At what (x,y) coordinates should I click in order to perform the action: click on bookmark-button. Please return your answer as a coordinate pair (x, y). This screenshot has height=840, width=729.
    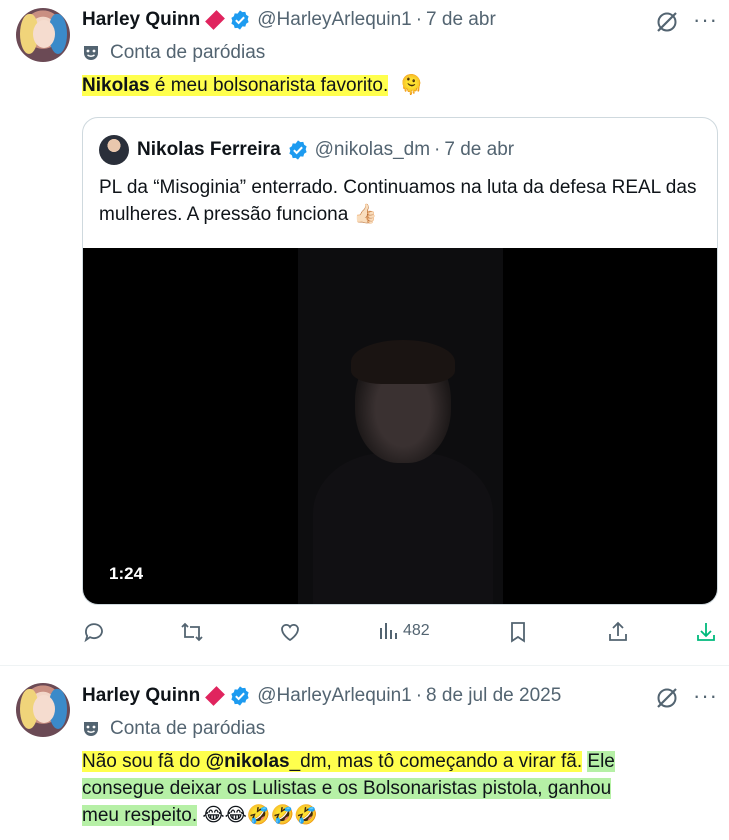
    Looking at the image, I should click on (518, 632).